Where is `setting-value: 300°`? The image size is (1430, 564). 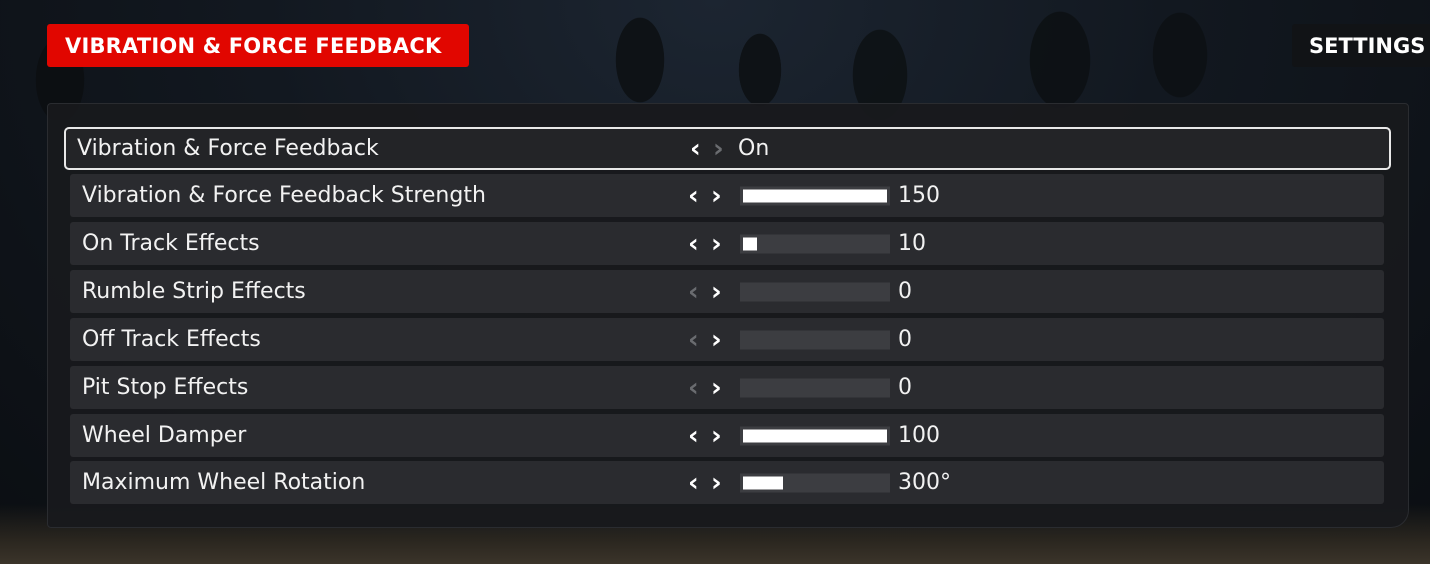 setting-value: 300° is located at coordinates (924, 482).